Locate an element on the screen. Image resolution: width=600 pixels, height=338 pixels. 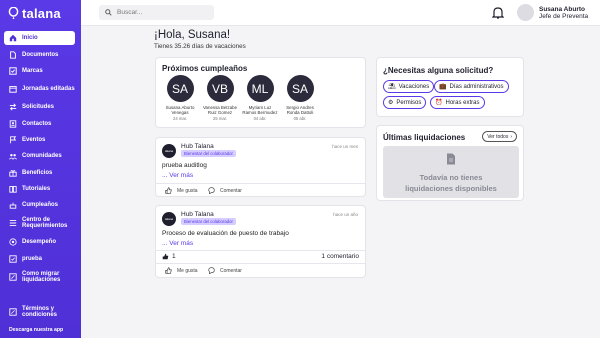
topbar: Buscar... Susana Aburto Jefe de Preventa is located at coordinates (340, 13).